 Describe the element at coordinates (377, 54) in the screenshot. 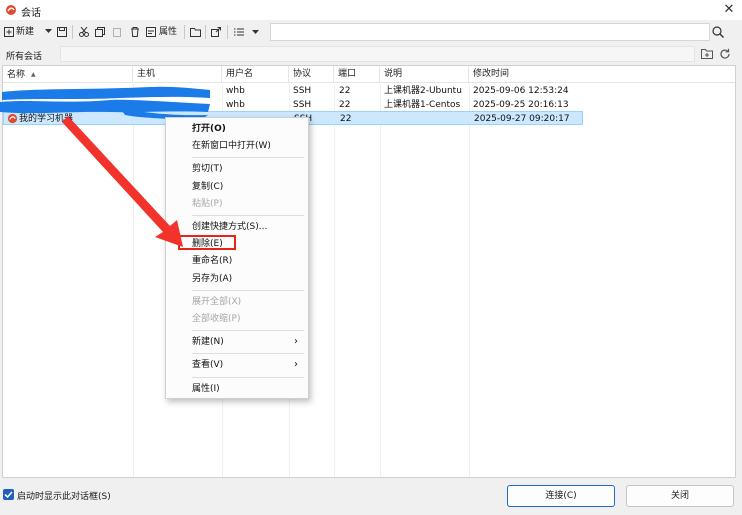

I see `session-path-field` at that location.